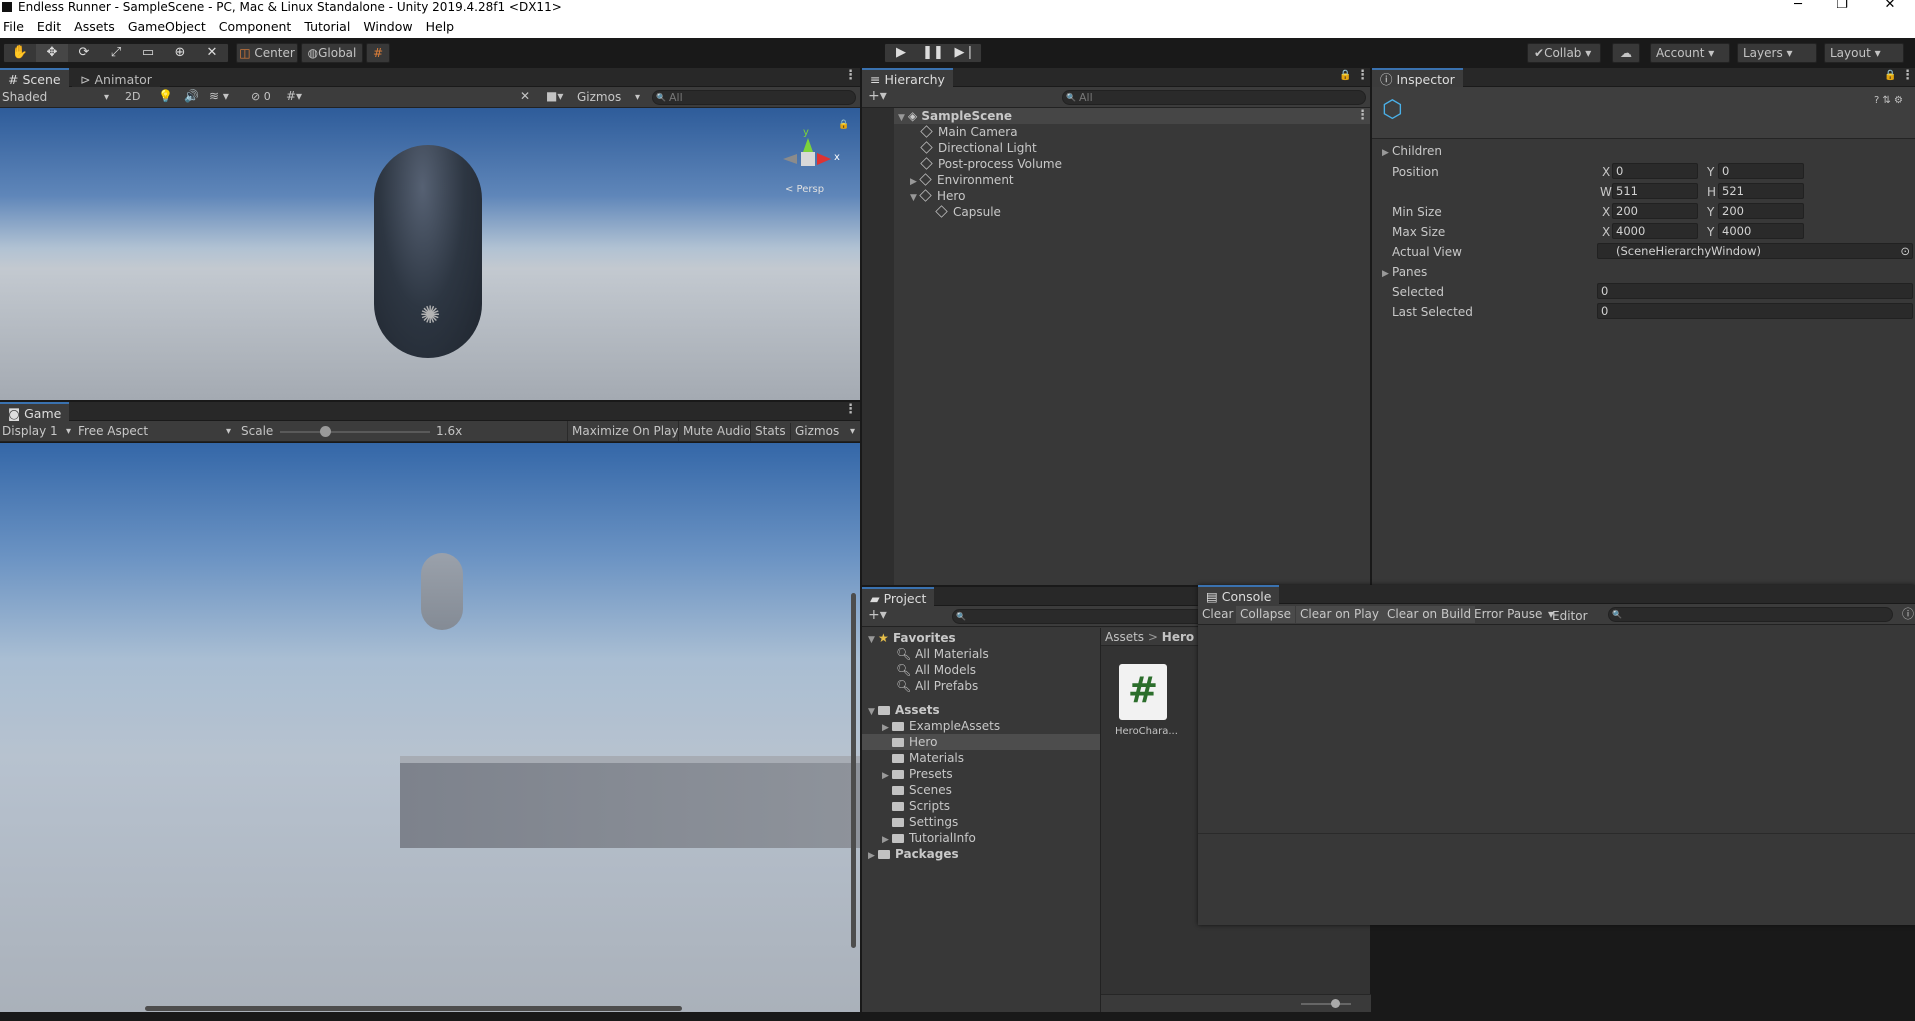  I want to click on inspector-menu-icon: ⋮, so click(1907, 75).